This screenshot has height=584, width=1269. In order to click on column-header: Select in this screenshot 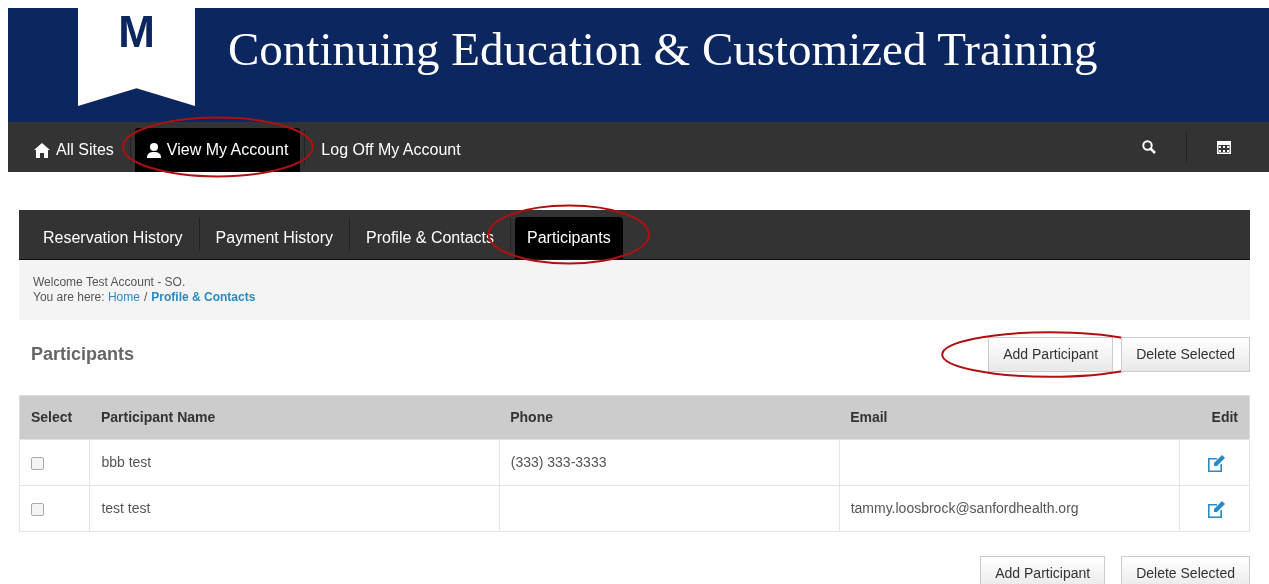, I will do `click(54, 417)`.